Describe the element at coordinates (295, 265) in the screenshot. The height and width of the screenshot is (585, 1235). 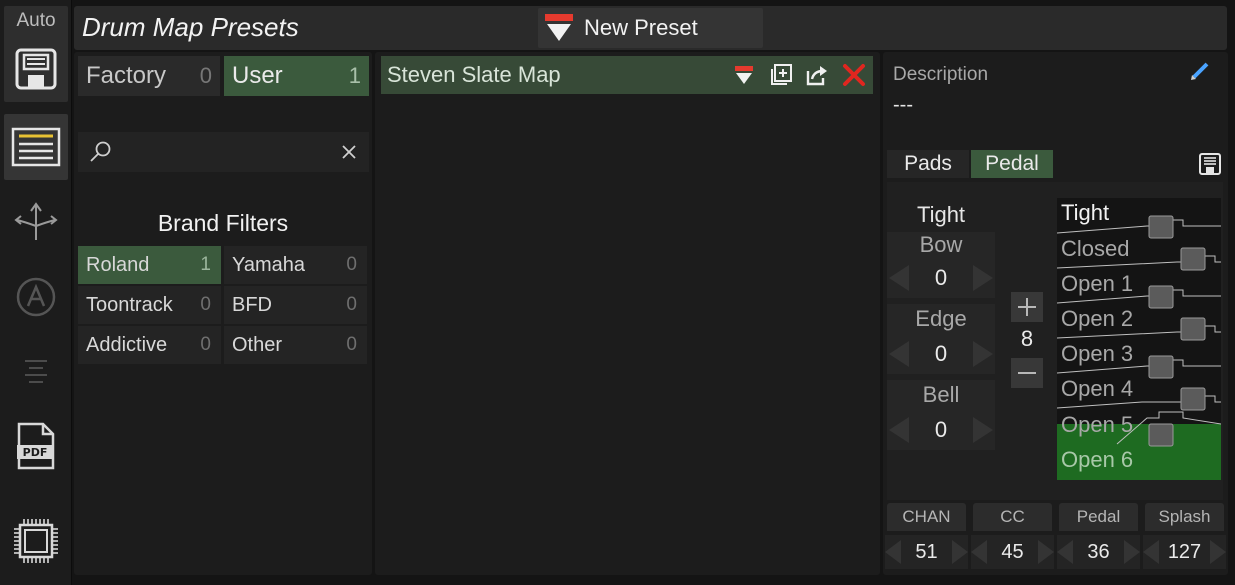
I see `brand-filter-yamaha: Yamaha 0` at that location.